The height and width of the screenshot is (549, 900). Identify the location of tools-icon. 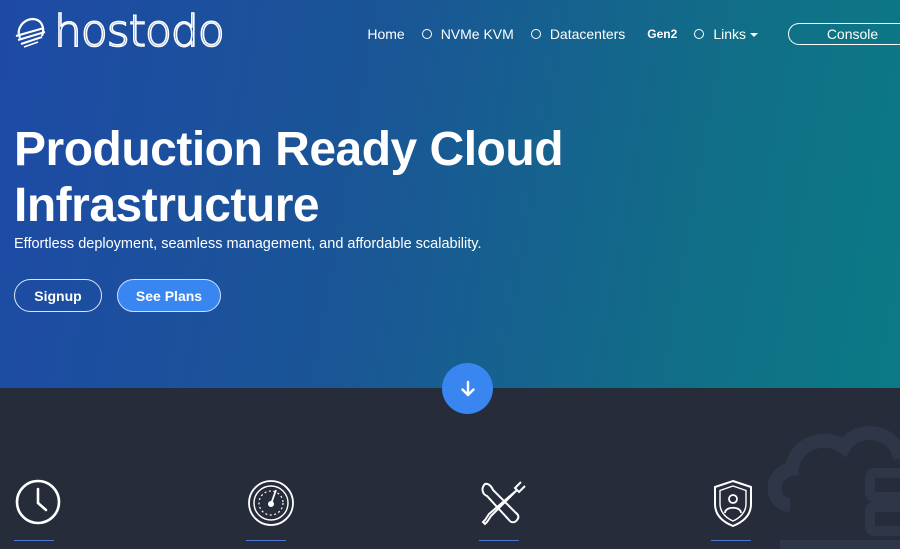
(503, 503).